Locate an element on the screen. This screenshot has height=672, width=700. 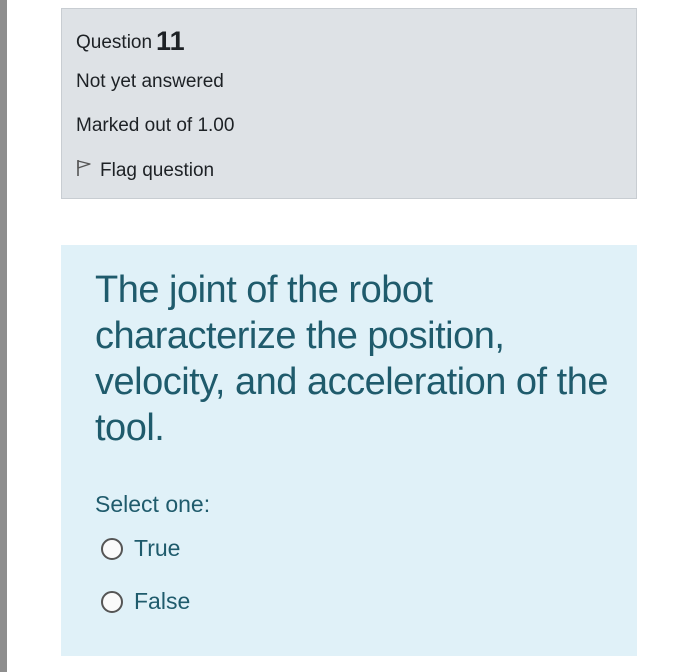
answer-label-true: True is located at coordinates (157, 548).